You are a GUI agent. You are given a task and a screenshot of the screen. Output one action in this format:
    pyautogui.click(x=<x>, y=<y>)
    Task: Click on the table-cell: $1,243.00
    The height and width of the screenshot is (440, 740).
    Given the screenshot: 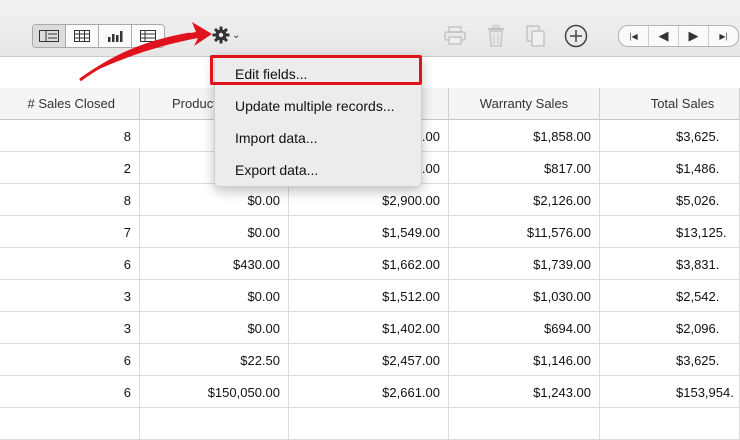 What is the action you would take?
    pyautogui.click(x=524, y=392)
    